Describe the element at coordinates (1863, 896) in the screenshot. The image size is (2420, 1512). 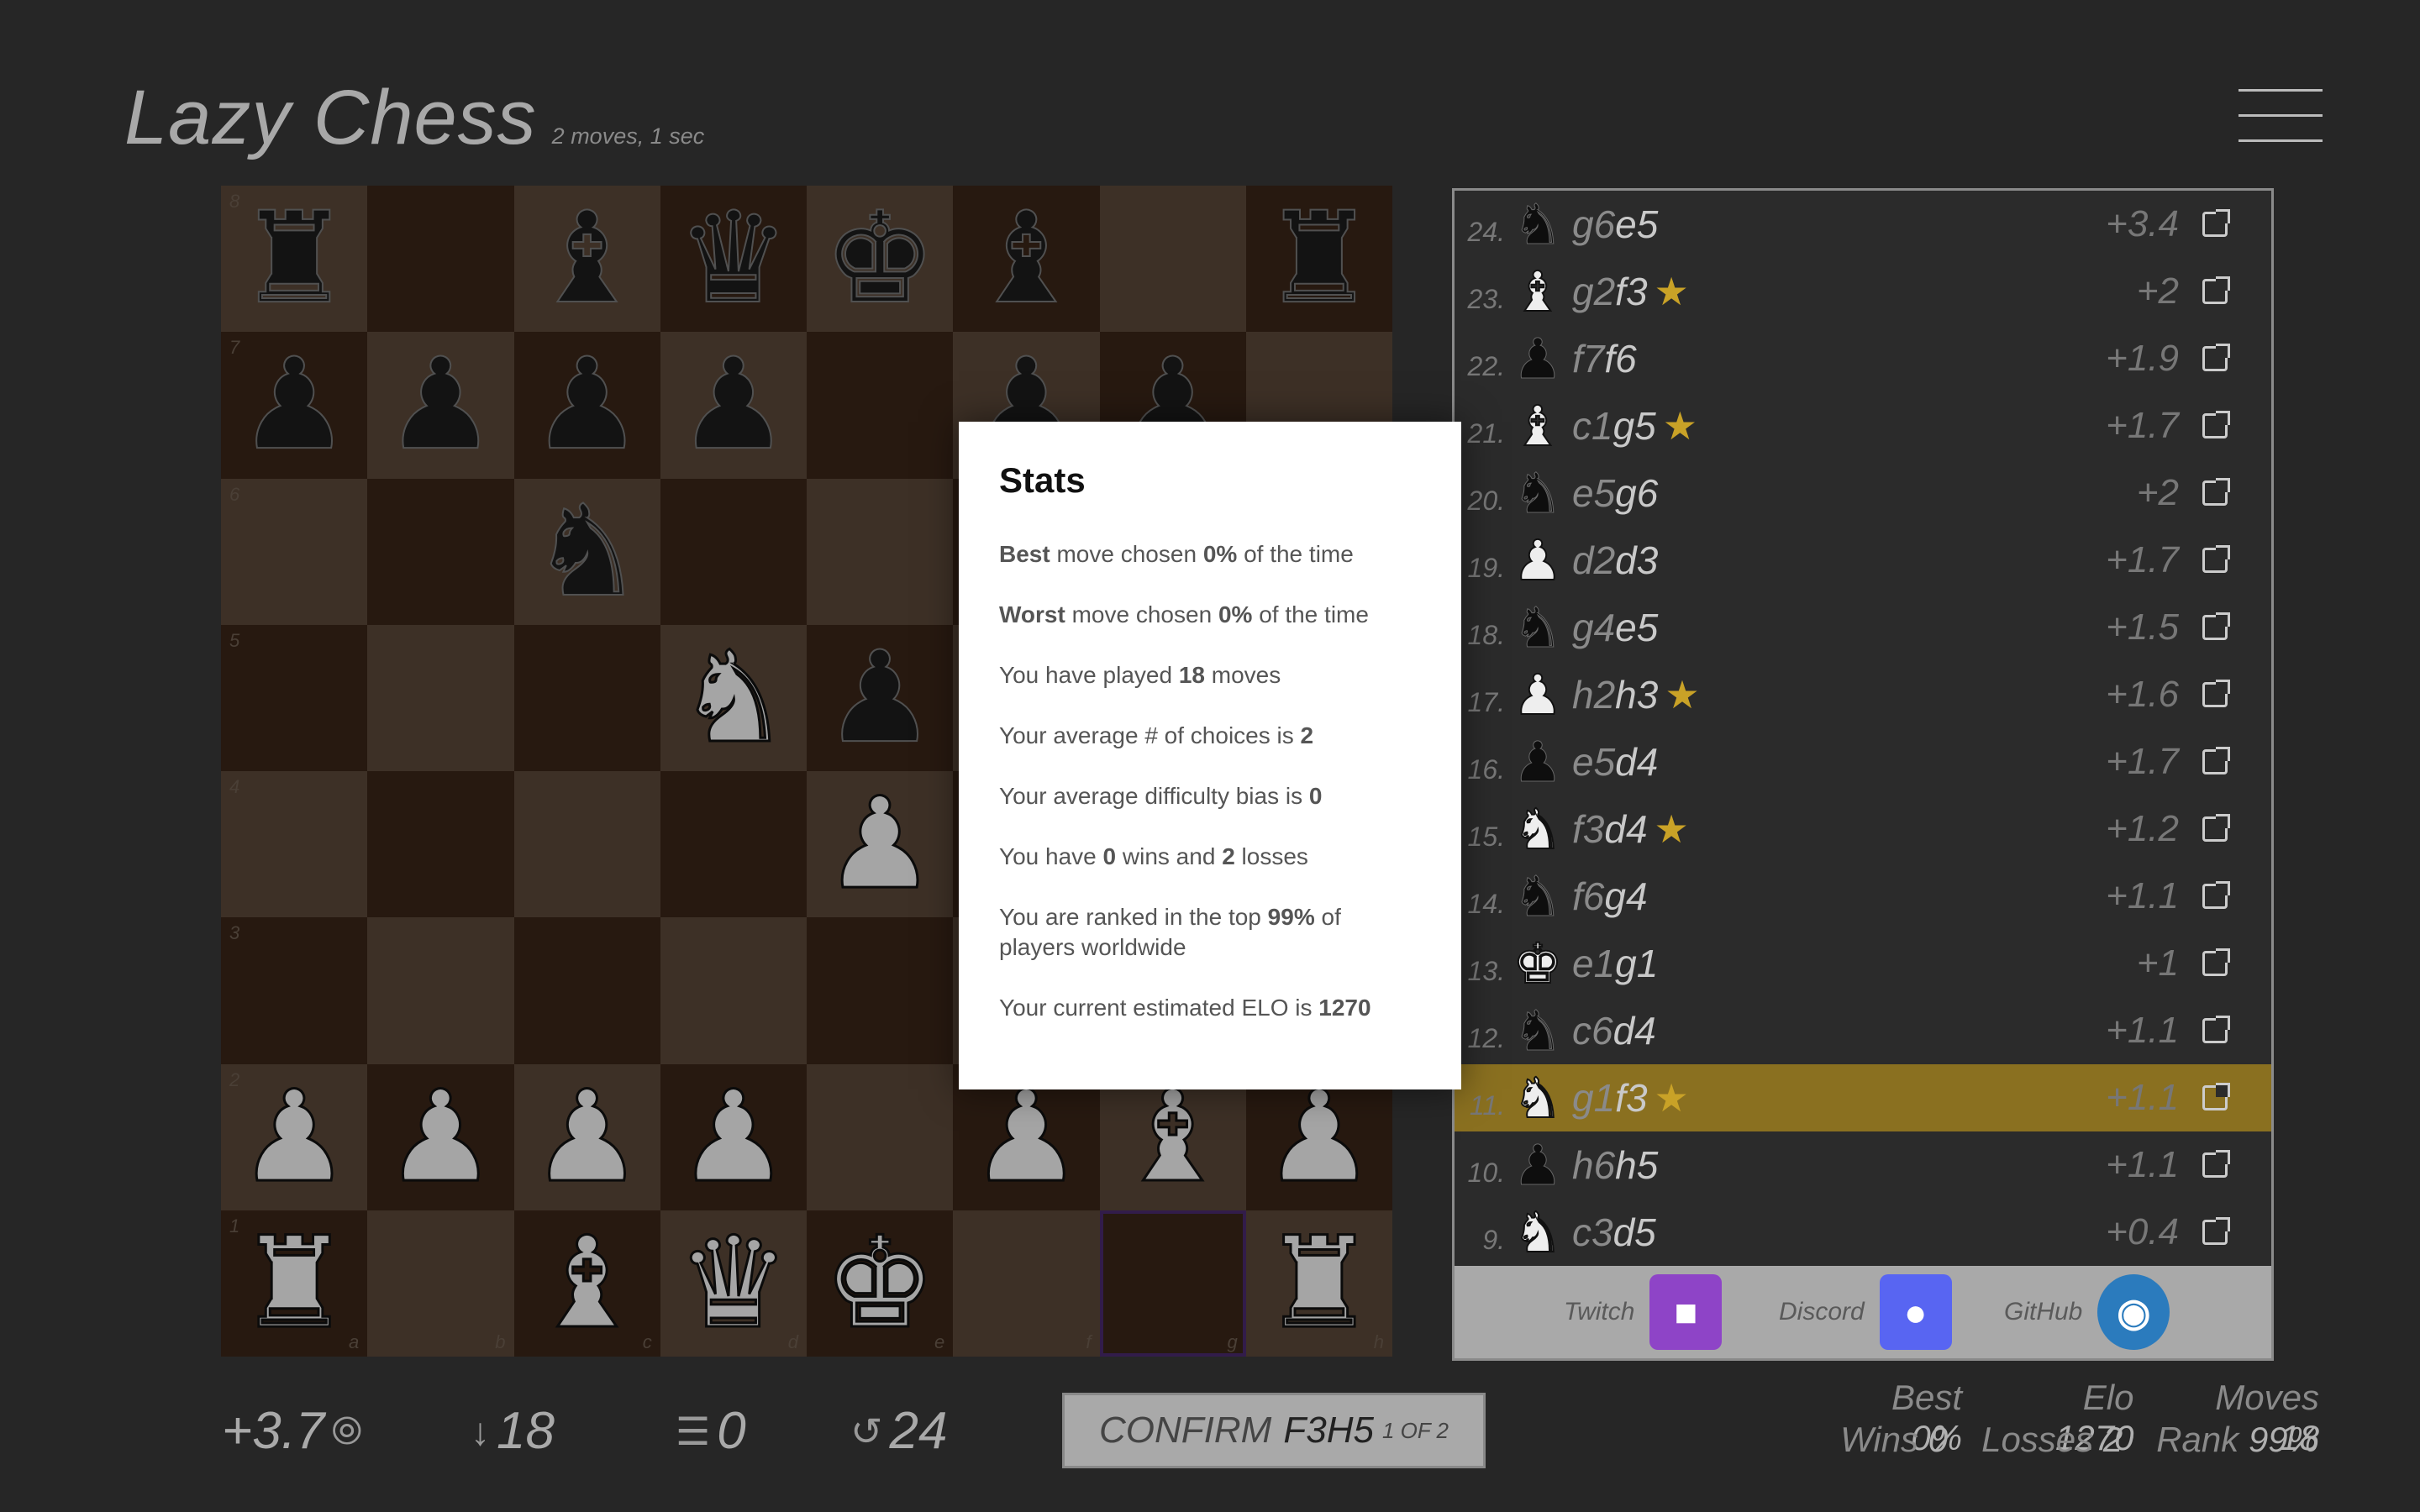
I see `move-list-item: 14. ♞ f6 g4 +1.1` at that location.